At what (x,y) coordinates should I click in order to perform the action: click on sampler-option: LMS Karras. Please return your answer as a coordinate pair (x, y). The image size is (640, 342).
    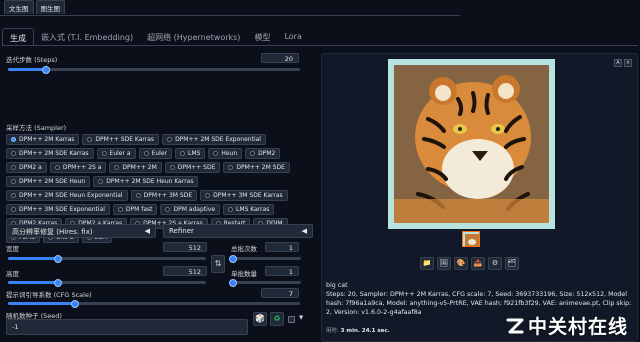
    Looking at the image, I should click on (249, 209).